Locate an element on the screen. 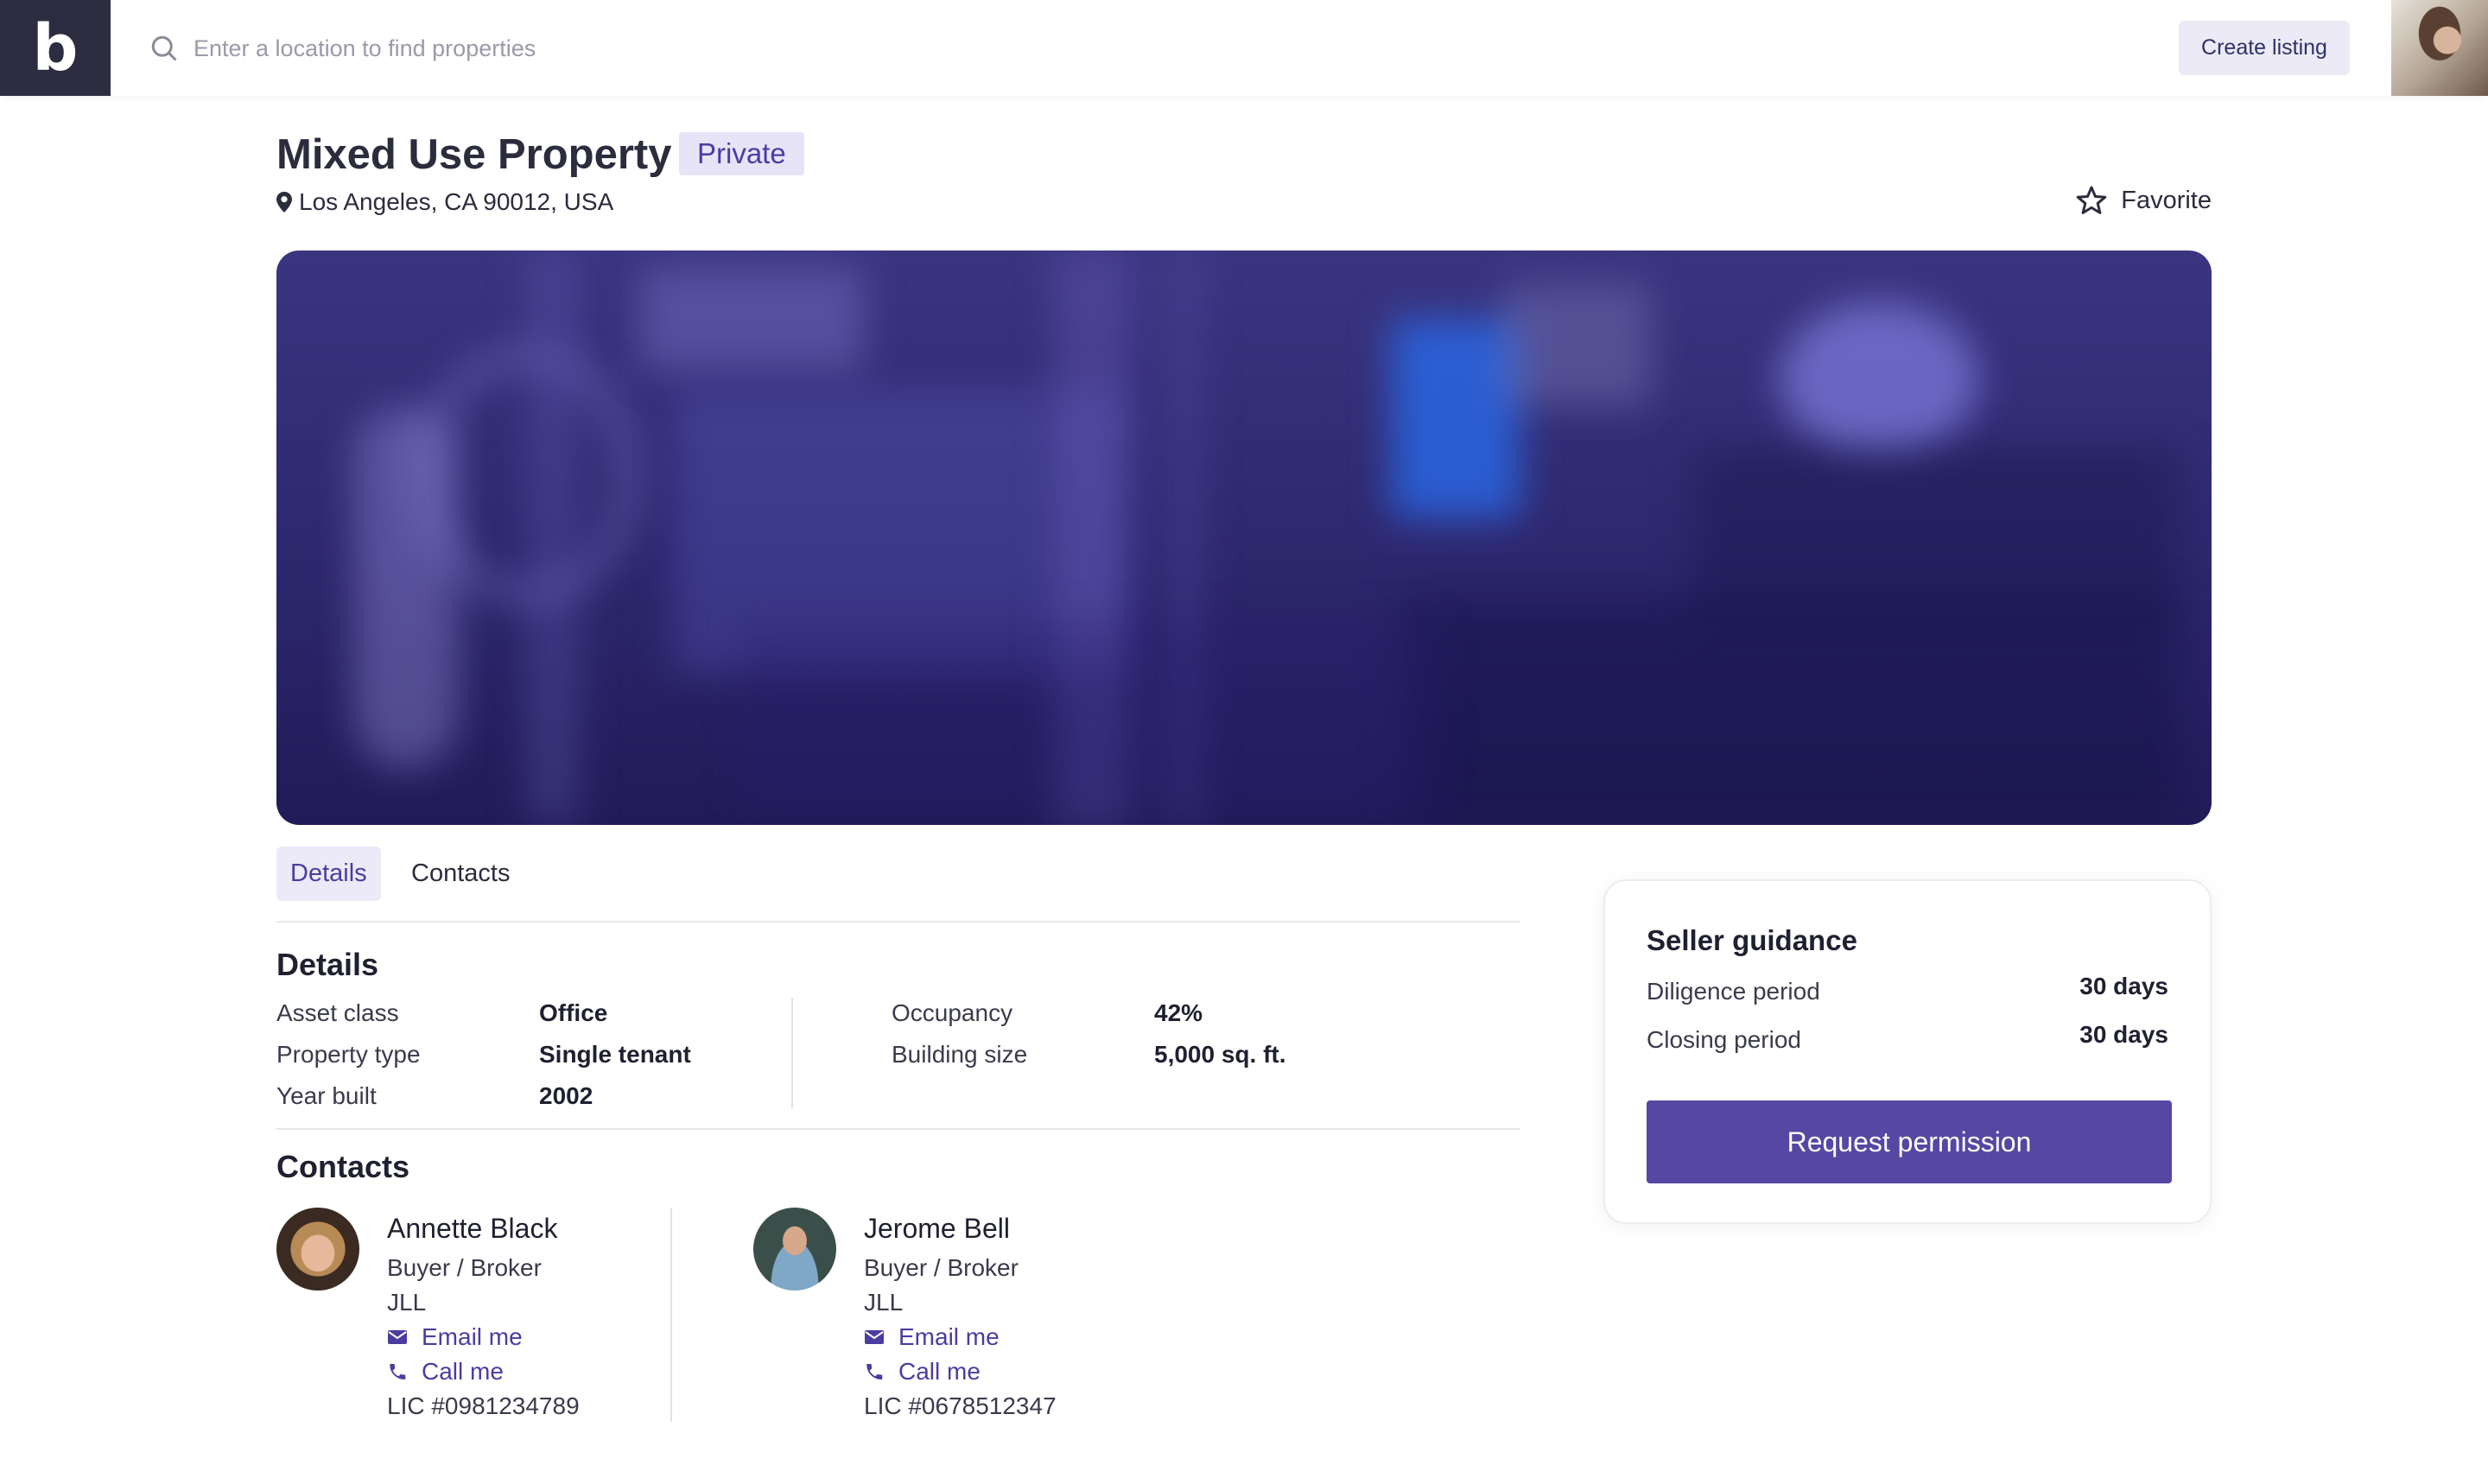 This screenshot has width=2488, height=1484. property-location: Los Angeles, CA 90012, USA is located at coordinates (444, 202).